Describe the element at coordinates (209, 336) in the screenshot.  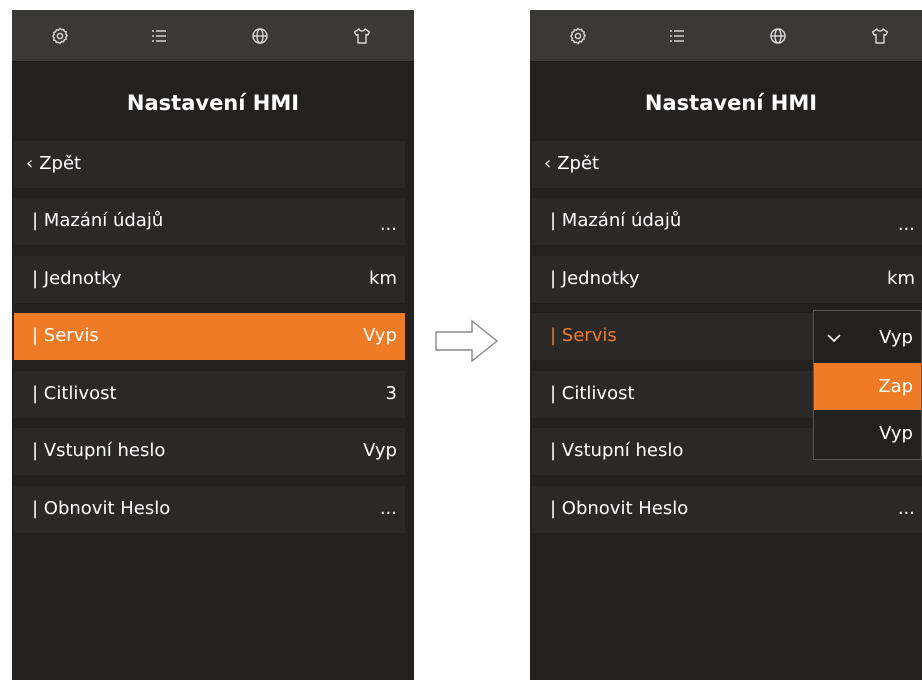
I see `menu-item-servis: | Servis Vyp` at that location.